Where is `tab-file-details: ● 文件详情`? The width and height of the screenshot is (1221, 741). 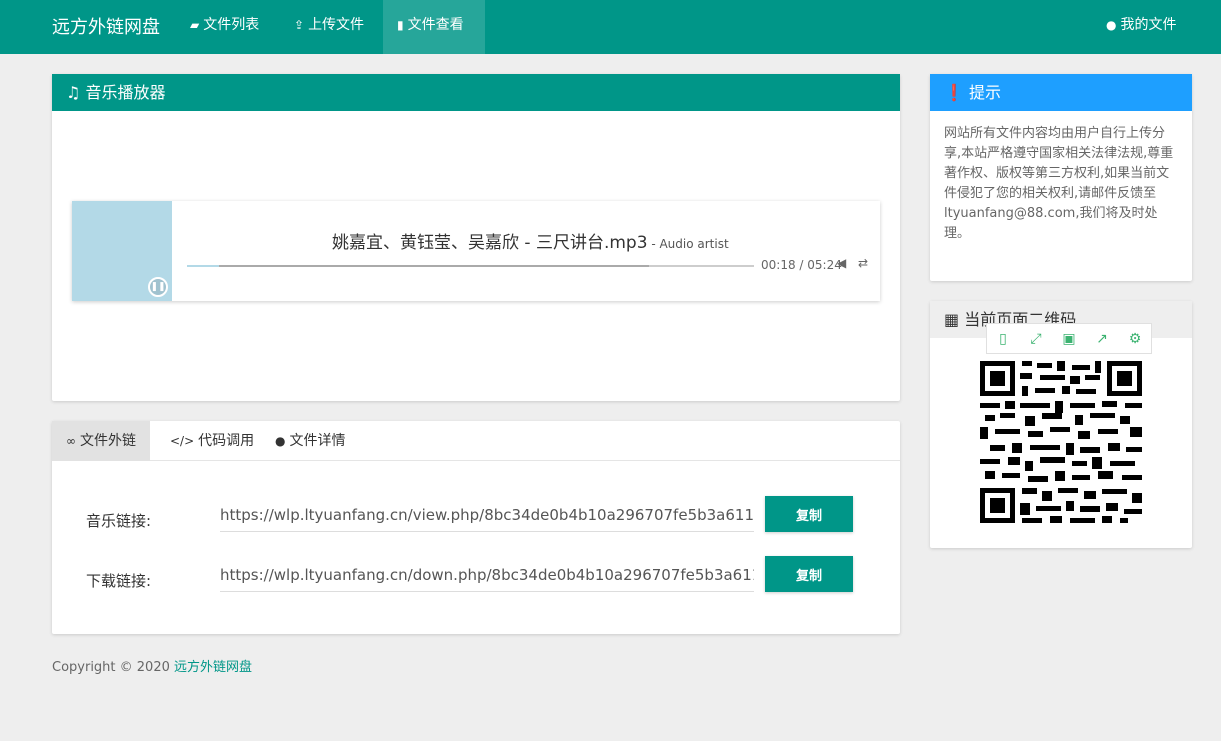
tab-file-details: ● 文件详情 is located at coordinates (310, 441).